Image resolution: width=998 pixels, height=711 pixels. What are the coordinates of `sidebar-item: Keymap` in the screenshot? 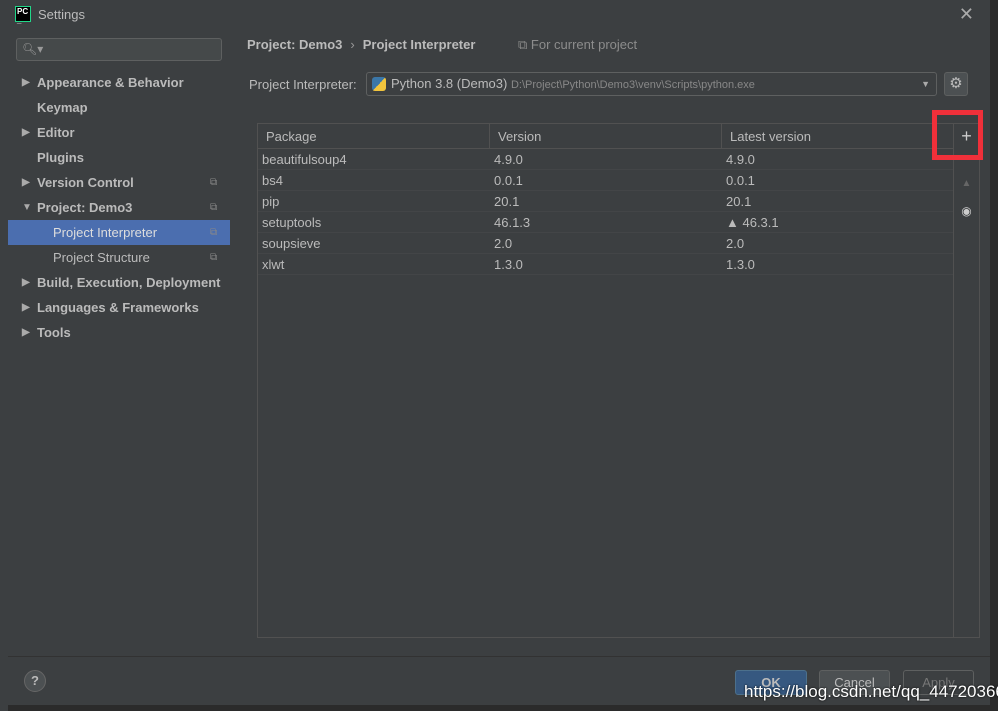 It's located at (119, 107).